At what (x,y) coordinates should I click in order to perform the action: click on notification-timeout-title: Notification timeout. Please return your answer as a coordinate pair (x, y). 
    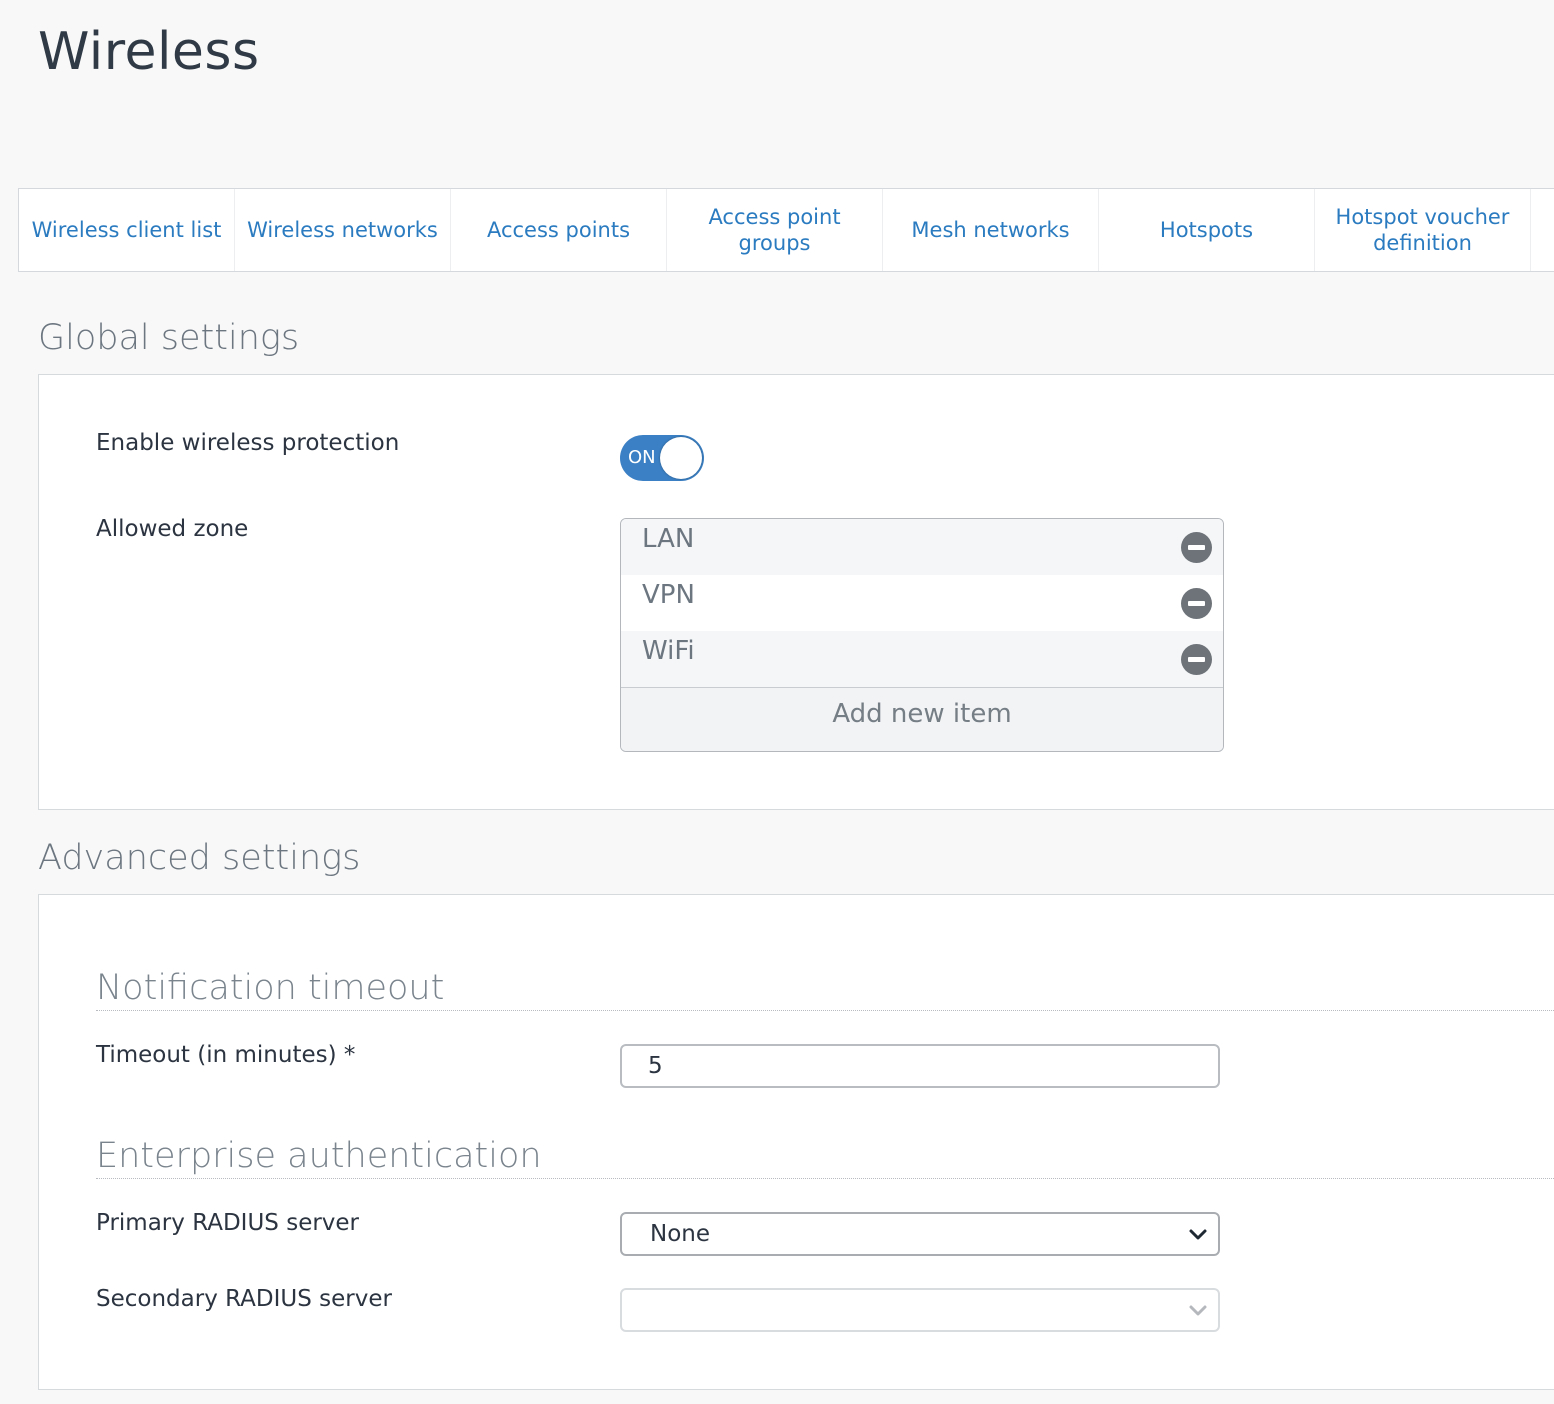
    Looking at the image, I should click on (825, 989).